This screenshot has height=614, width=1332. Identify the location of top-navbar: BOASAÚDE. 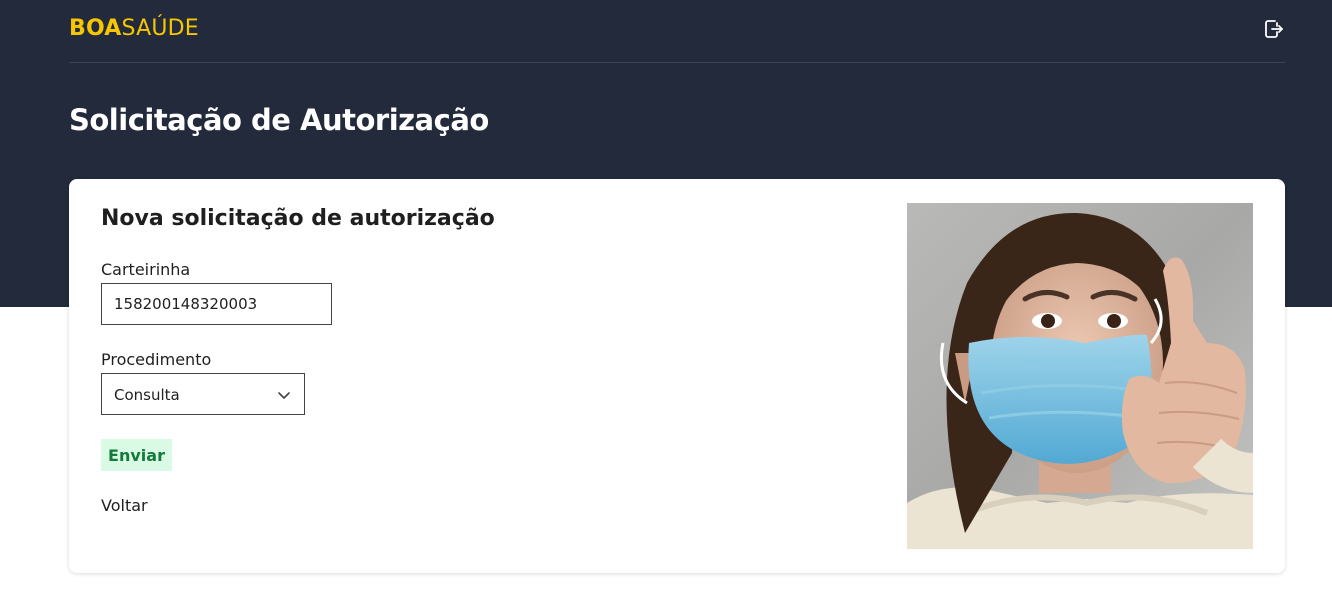
(677, 31).